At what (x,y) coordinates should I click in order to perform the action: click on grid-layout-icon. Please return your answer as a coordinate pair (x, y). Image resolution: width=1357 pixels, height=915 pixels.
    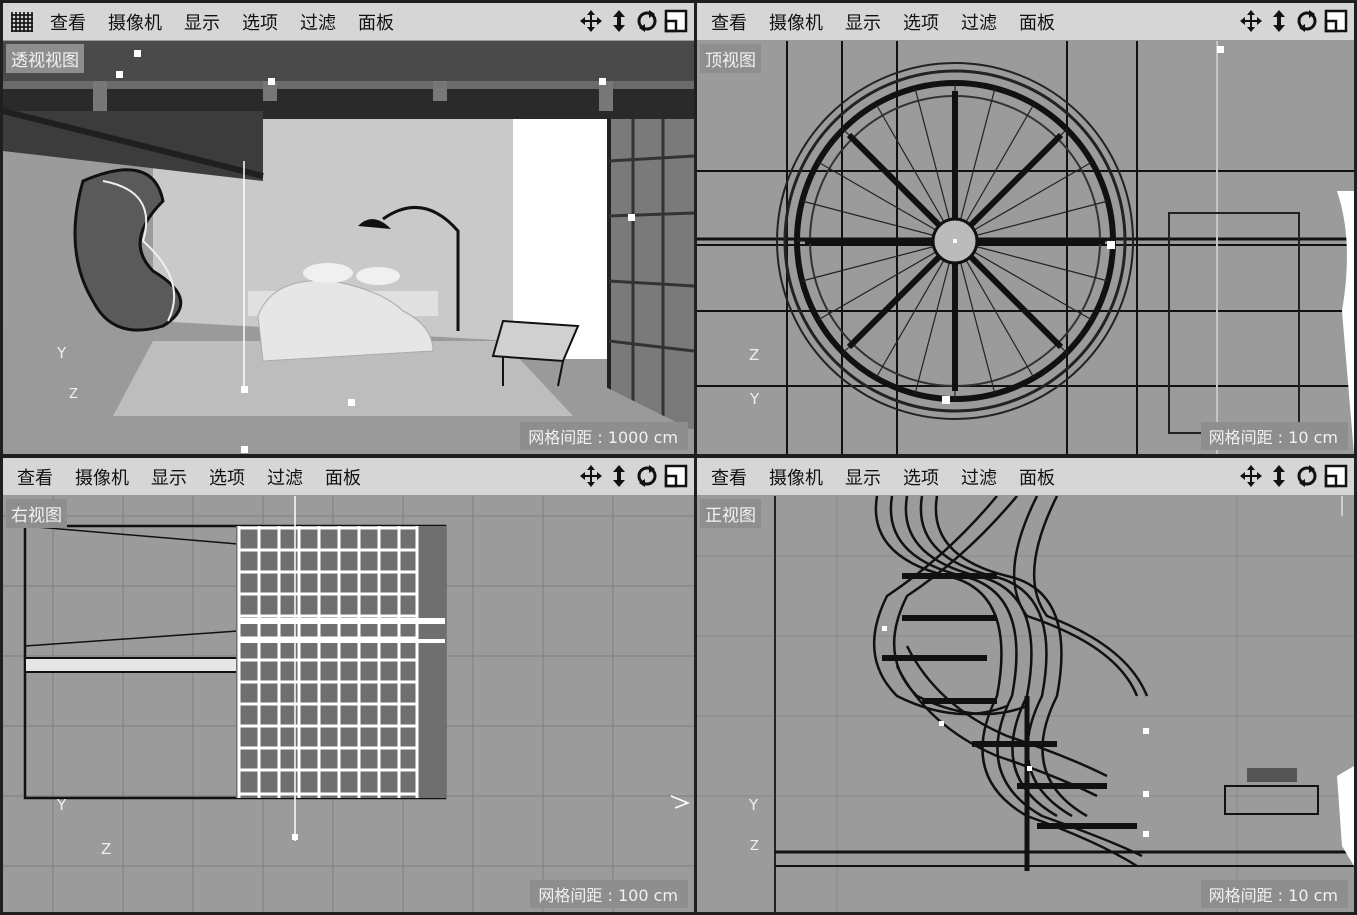
    Looking at the image, I should click on (22, 21).